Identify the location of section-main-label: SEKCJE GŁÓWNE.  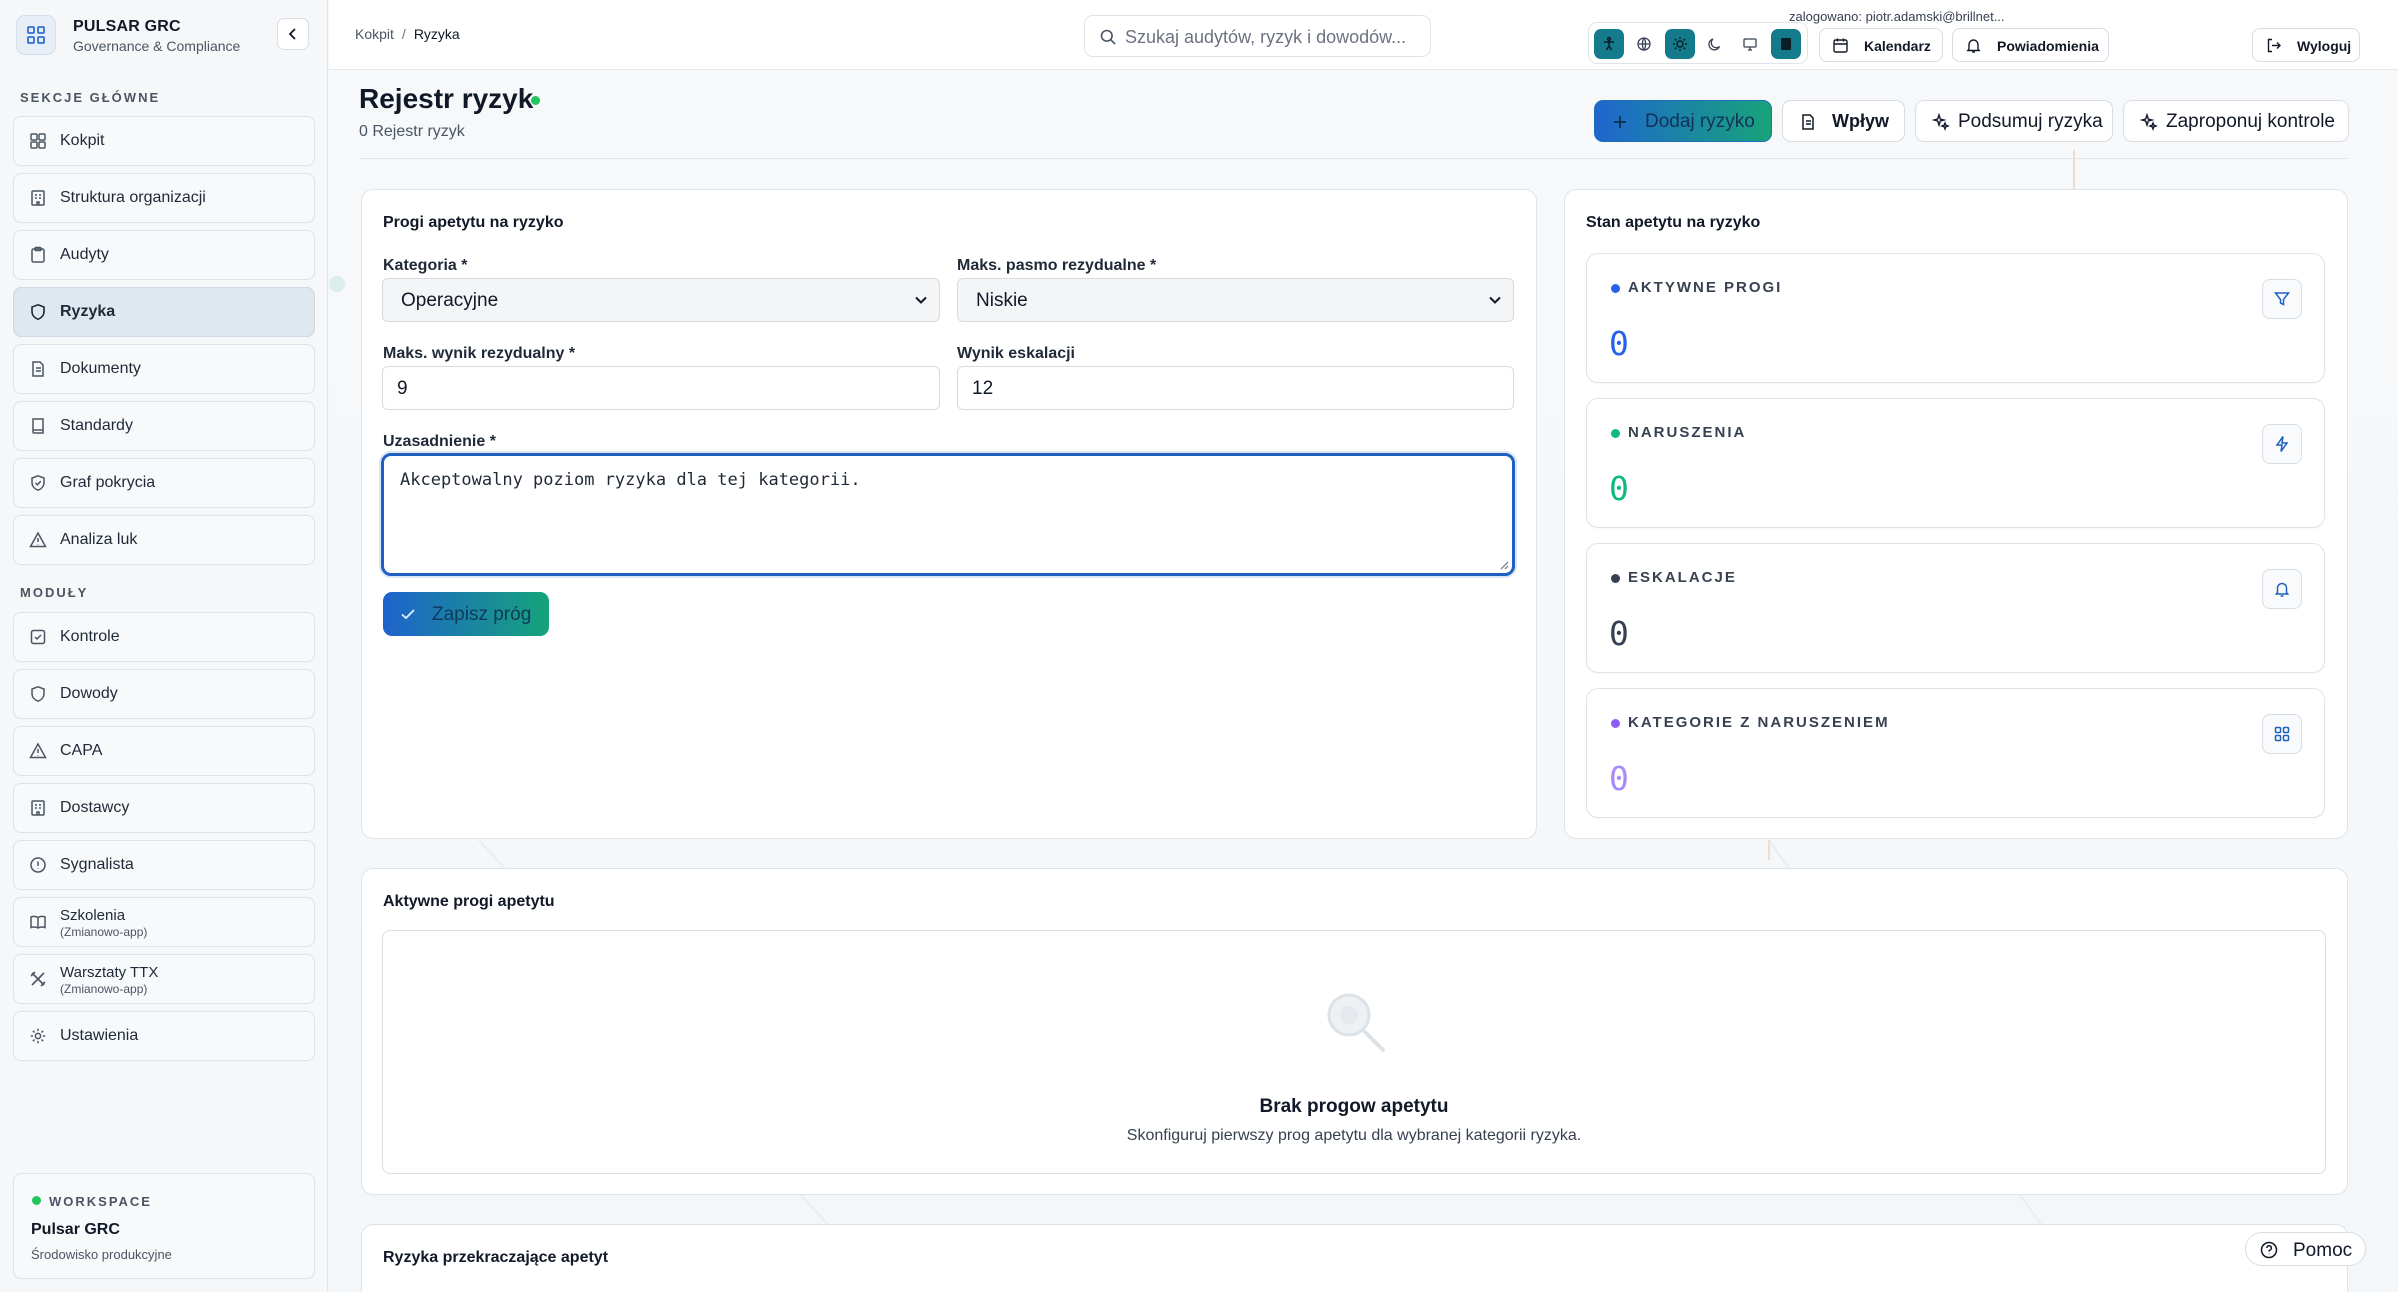
(90, 97).